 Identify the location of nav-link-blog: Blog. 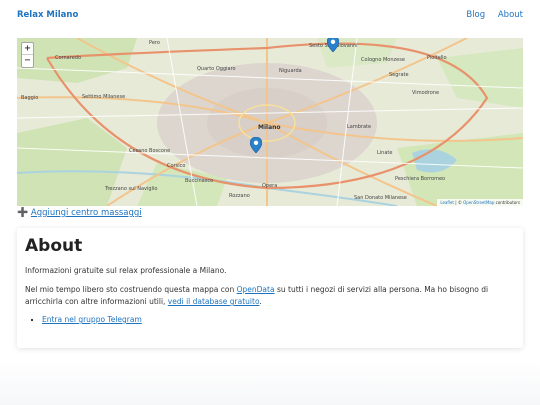
(475, 15).